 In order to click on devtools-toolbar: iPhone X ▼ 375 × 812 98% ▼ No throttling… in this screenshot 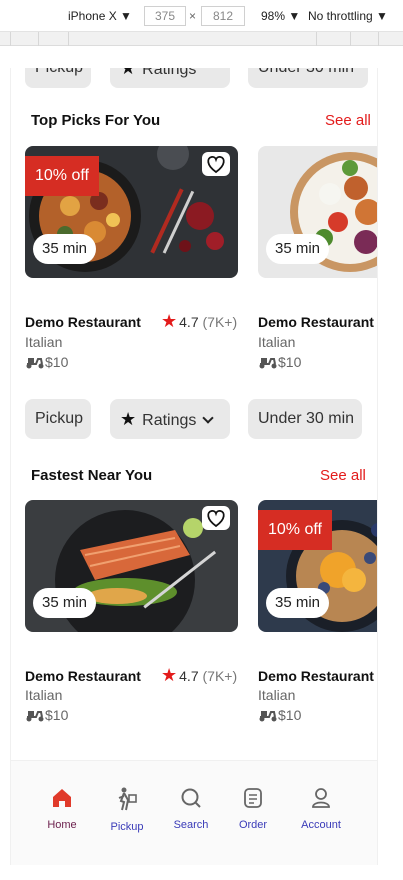, I will do `click(201, 16)`.